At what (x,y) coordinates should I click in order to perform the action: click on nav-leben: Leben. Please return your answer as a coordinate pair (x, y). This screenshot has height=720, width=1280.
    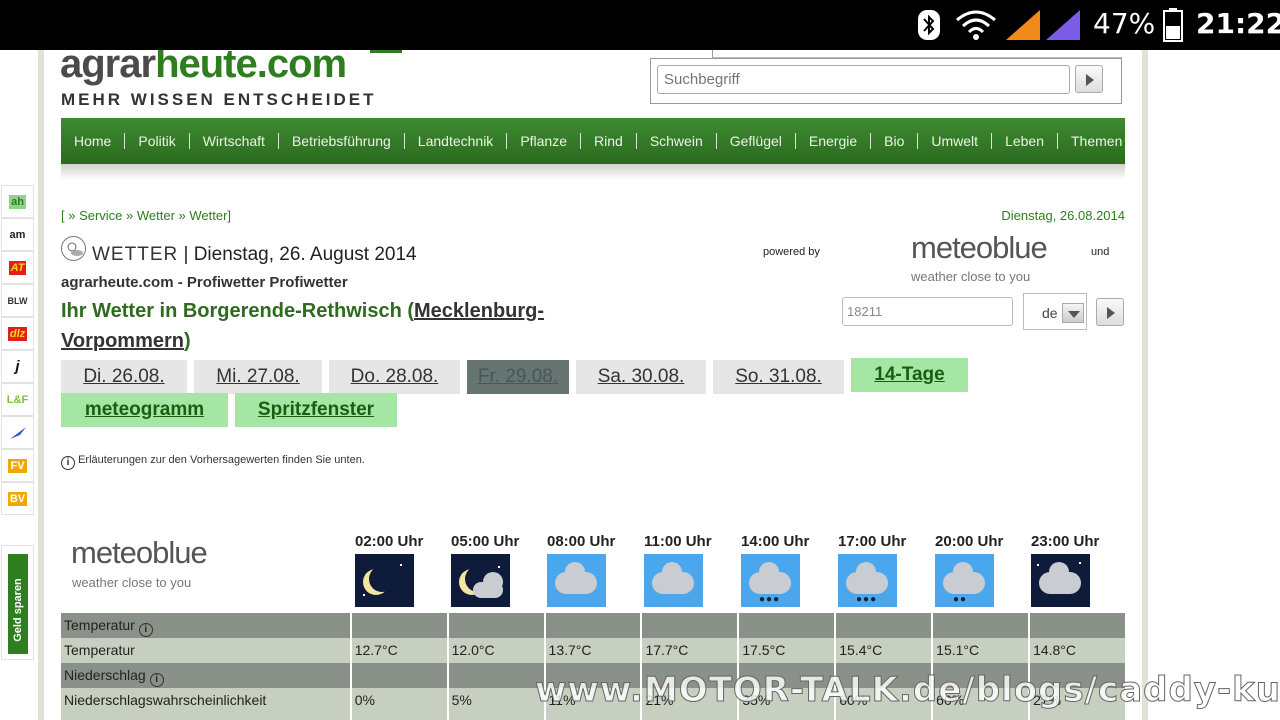
    Looking at the image, I should click on (1025, 141).